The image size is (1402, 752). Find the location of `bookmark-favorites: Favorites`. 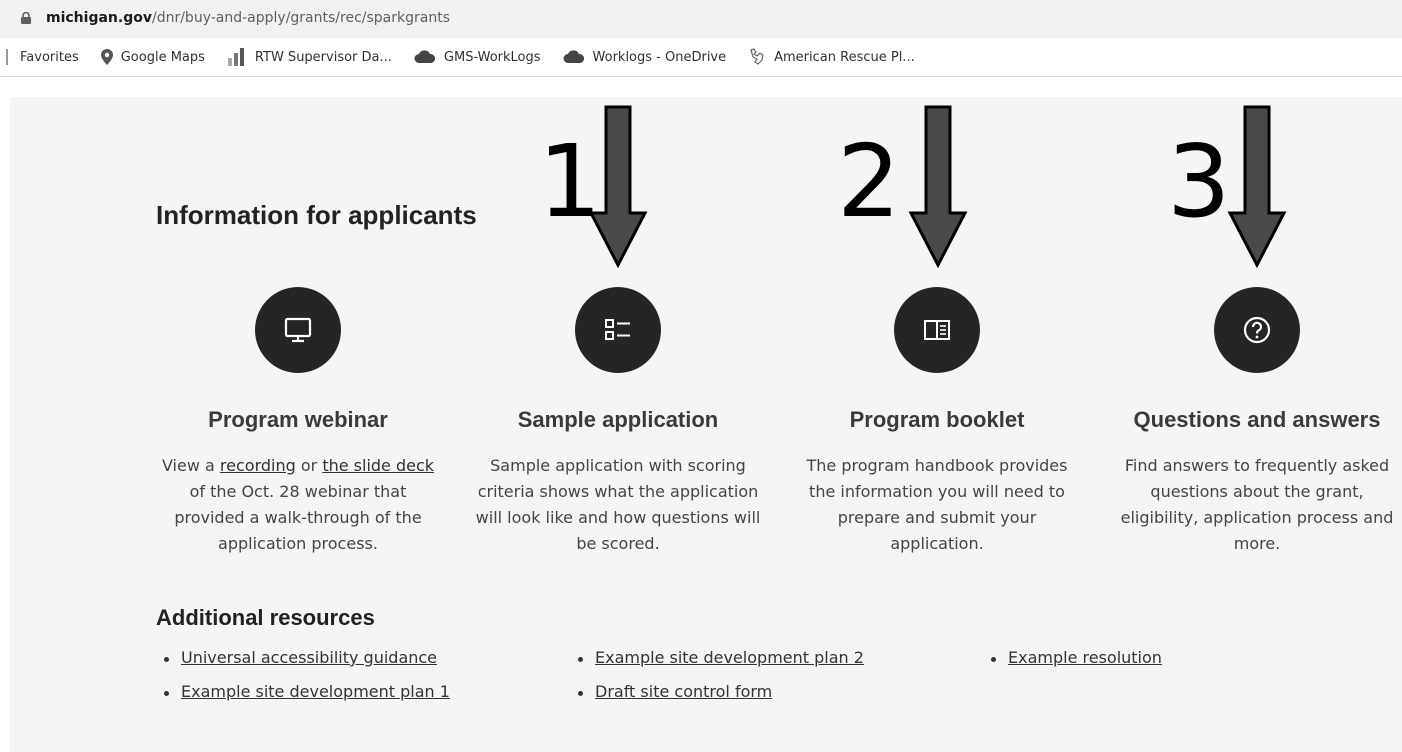

bookmark-favorites: Favorites is located at coordinates (42, 57).